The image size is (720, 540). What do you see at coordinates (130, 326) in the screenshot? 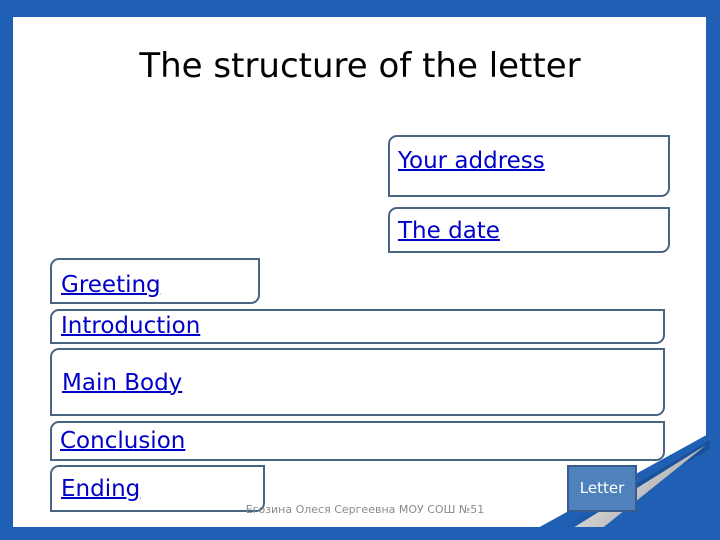
I see `introduction-link: Introduction` at bounding box center [130, 326].